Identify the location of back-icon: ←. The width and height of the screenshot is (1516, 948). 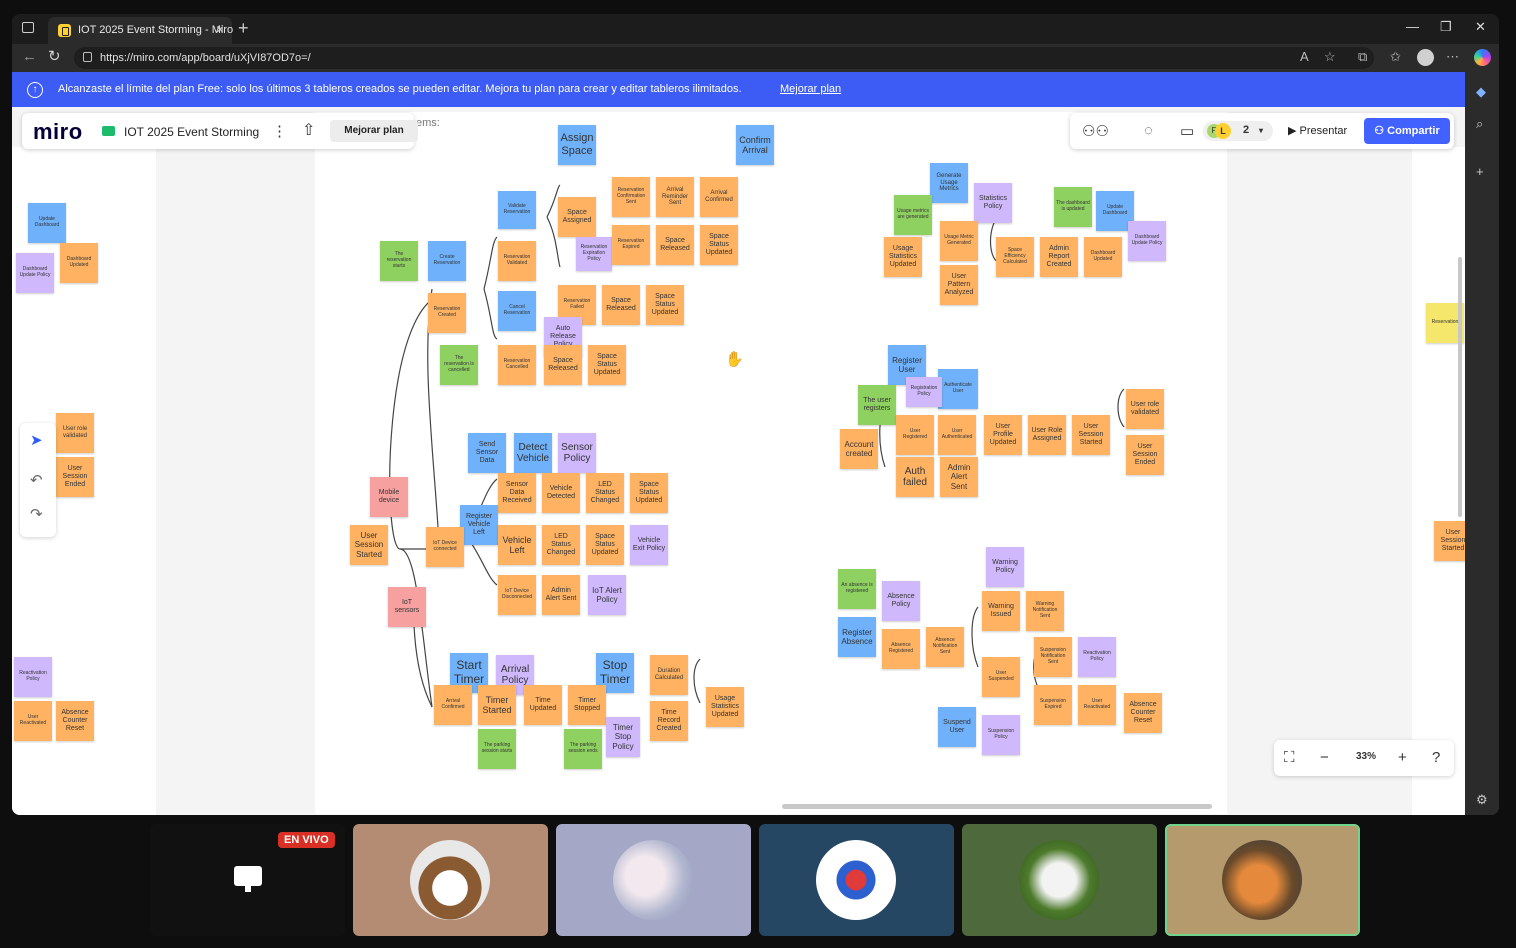
(29, 57).